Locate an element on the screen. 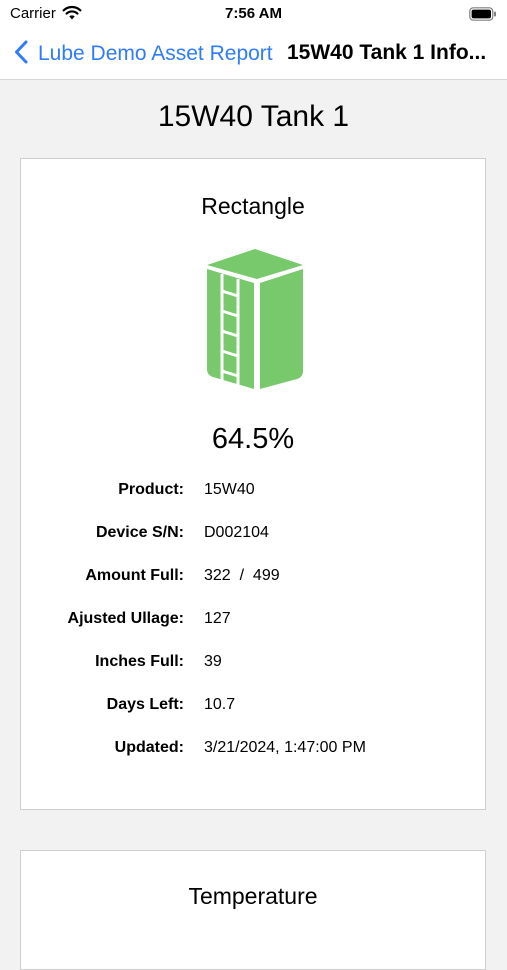 The width and height of the screenshot is (507, 970). detail-value: D002104 is located at coordinates (236, 532).